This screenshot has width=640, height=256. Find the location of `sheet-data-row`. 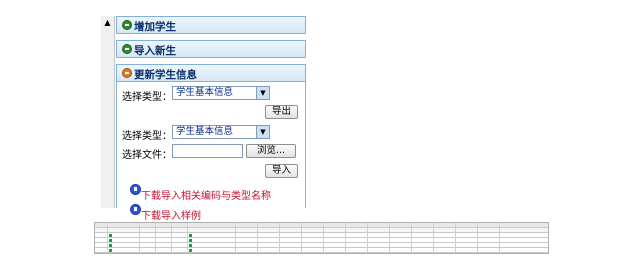

sheet-data-row is located at coordinates (321, 250).